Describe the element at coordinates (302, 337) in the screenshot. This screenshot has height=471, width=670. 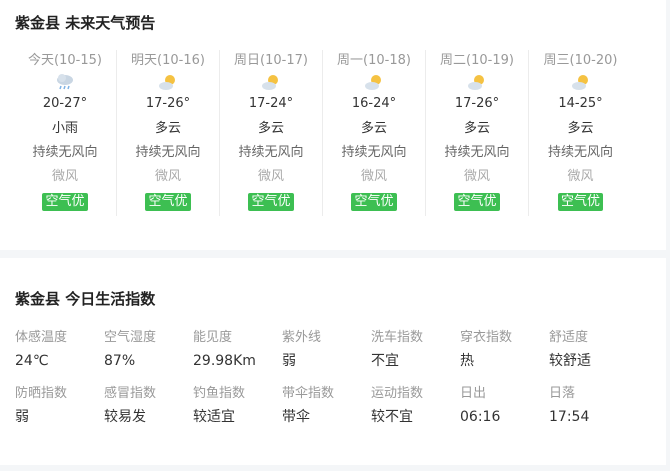
I see `index-label: 紫外线` at that location.